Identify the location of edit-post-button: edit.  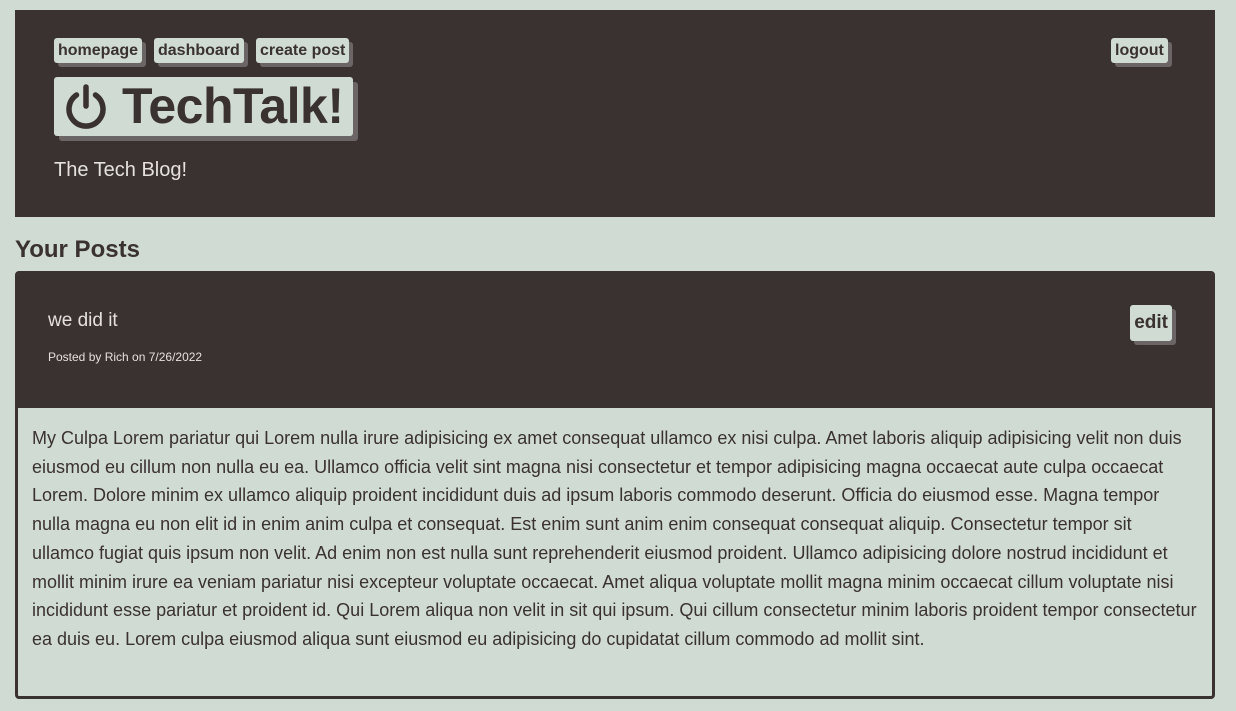
(1151, 323).